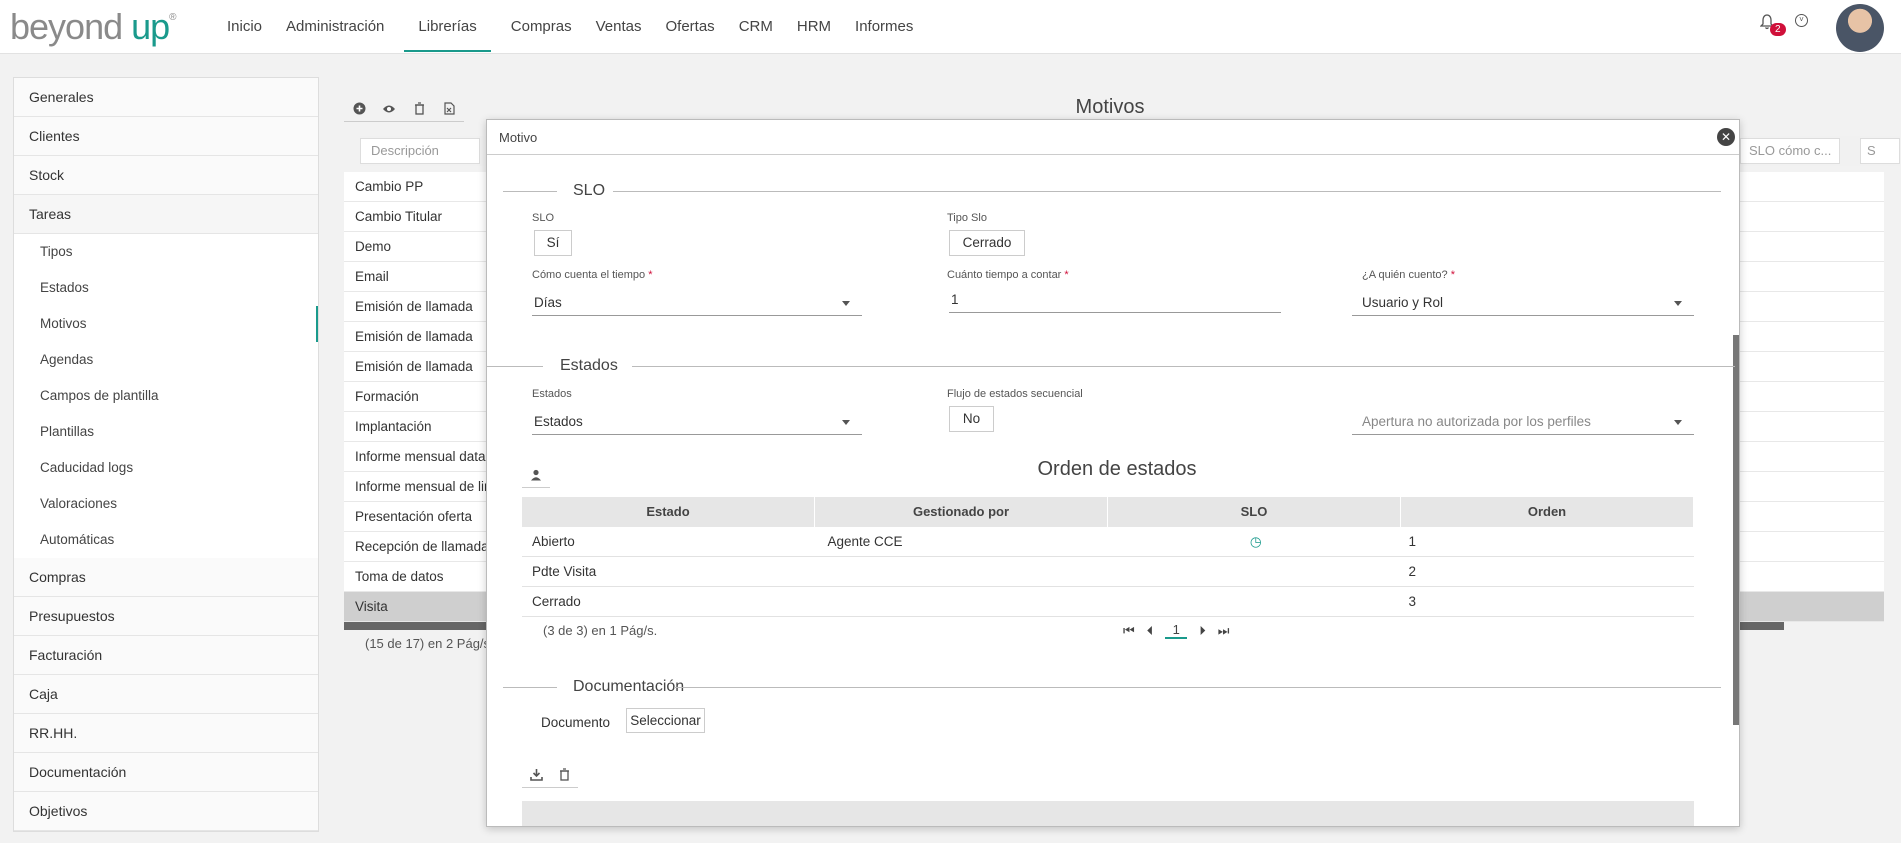  What do you see at coordinates (697, 422) in the screenshot?
I see `estados-select: Estados` at bounding box center [697, 422].